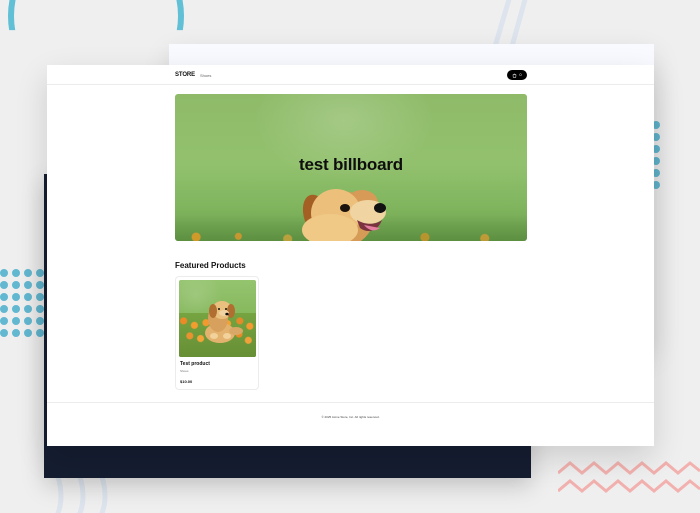 This screenshot has height=513, width=700. I want to click on billboard-title: test billboard, so click(351, 164).